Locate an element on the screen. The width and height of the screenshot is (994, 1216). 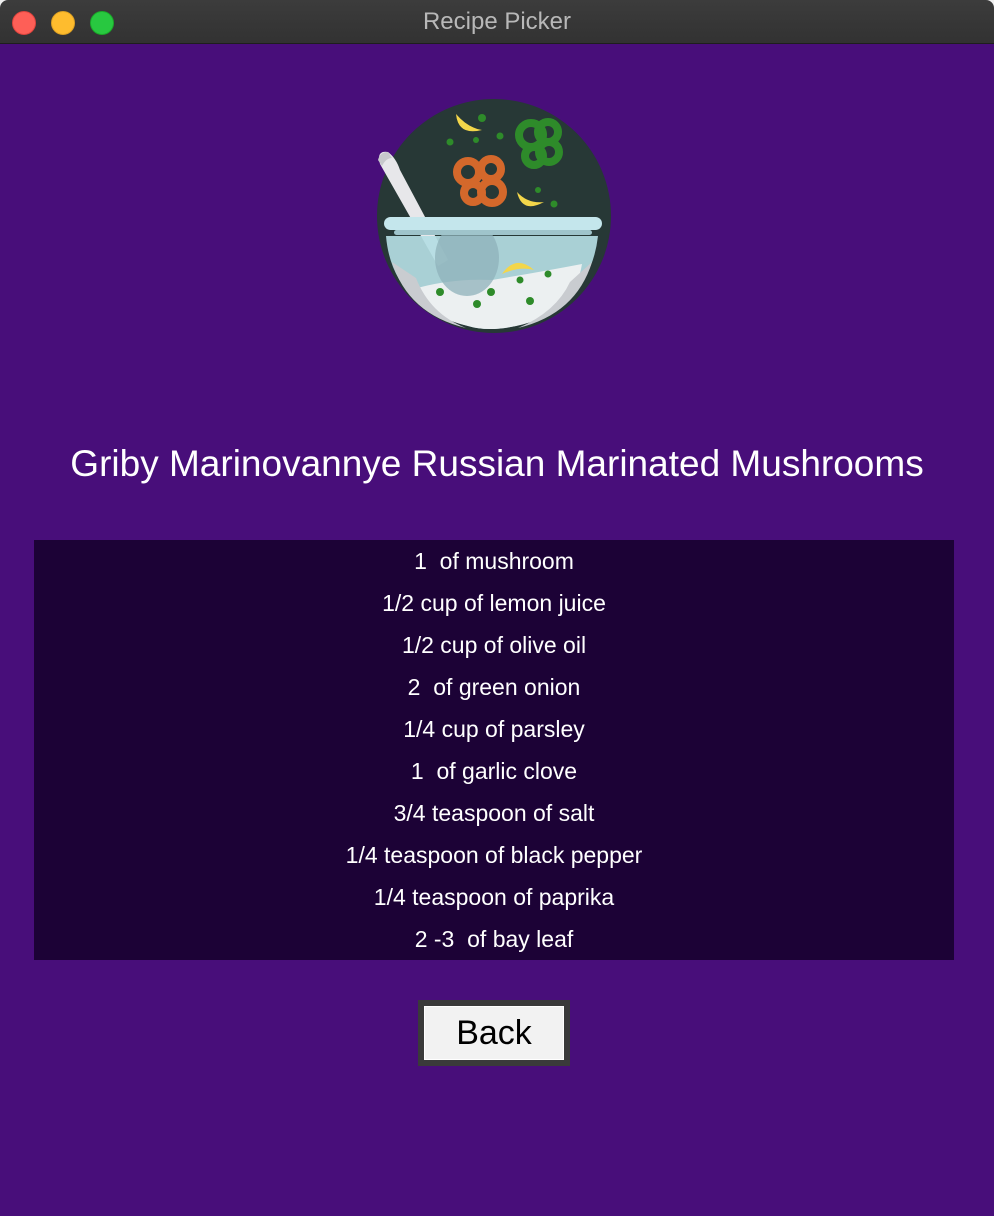
window-title: Recipe Picker is located at coordinates (497, 21).